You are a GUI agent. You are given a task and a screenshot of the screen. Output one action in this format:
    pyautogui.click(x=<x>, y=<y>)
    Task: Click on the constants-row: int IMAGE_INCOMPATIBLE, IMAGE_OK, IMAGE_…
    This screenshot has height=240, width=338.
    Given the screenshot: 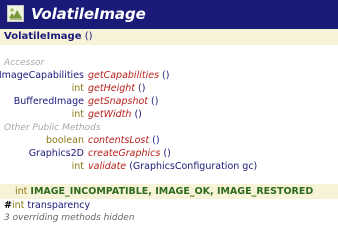 What is the action you would take?
    pyautogui.click(x=164, y=191)
    